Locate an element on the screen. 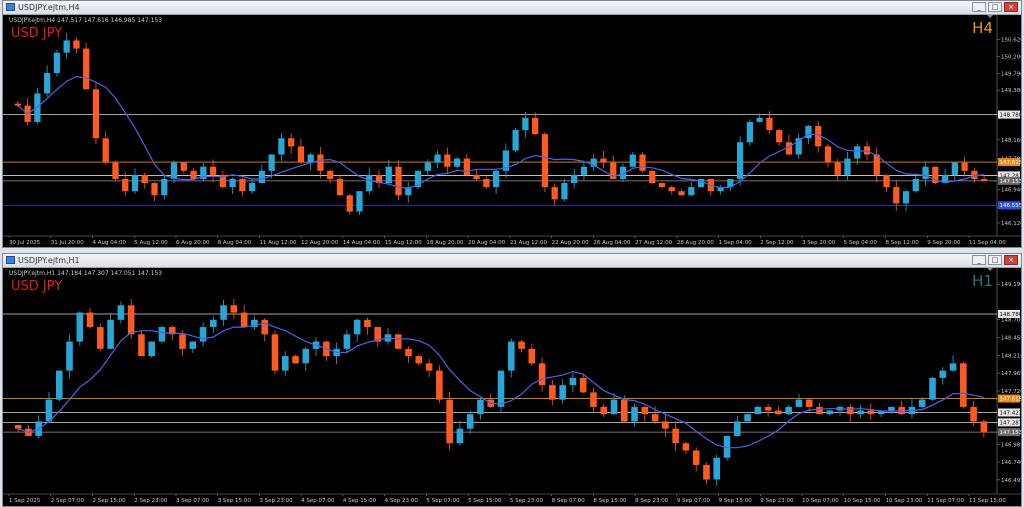 The width and height of the screenshot is (1024, 507). time-tick-label: 9 Sep 07:00 is located at coordinates (694, 501).